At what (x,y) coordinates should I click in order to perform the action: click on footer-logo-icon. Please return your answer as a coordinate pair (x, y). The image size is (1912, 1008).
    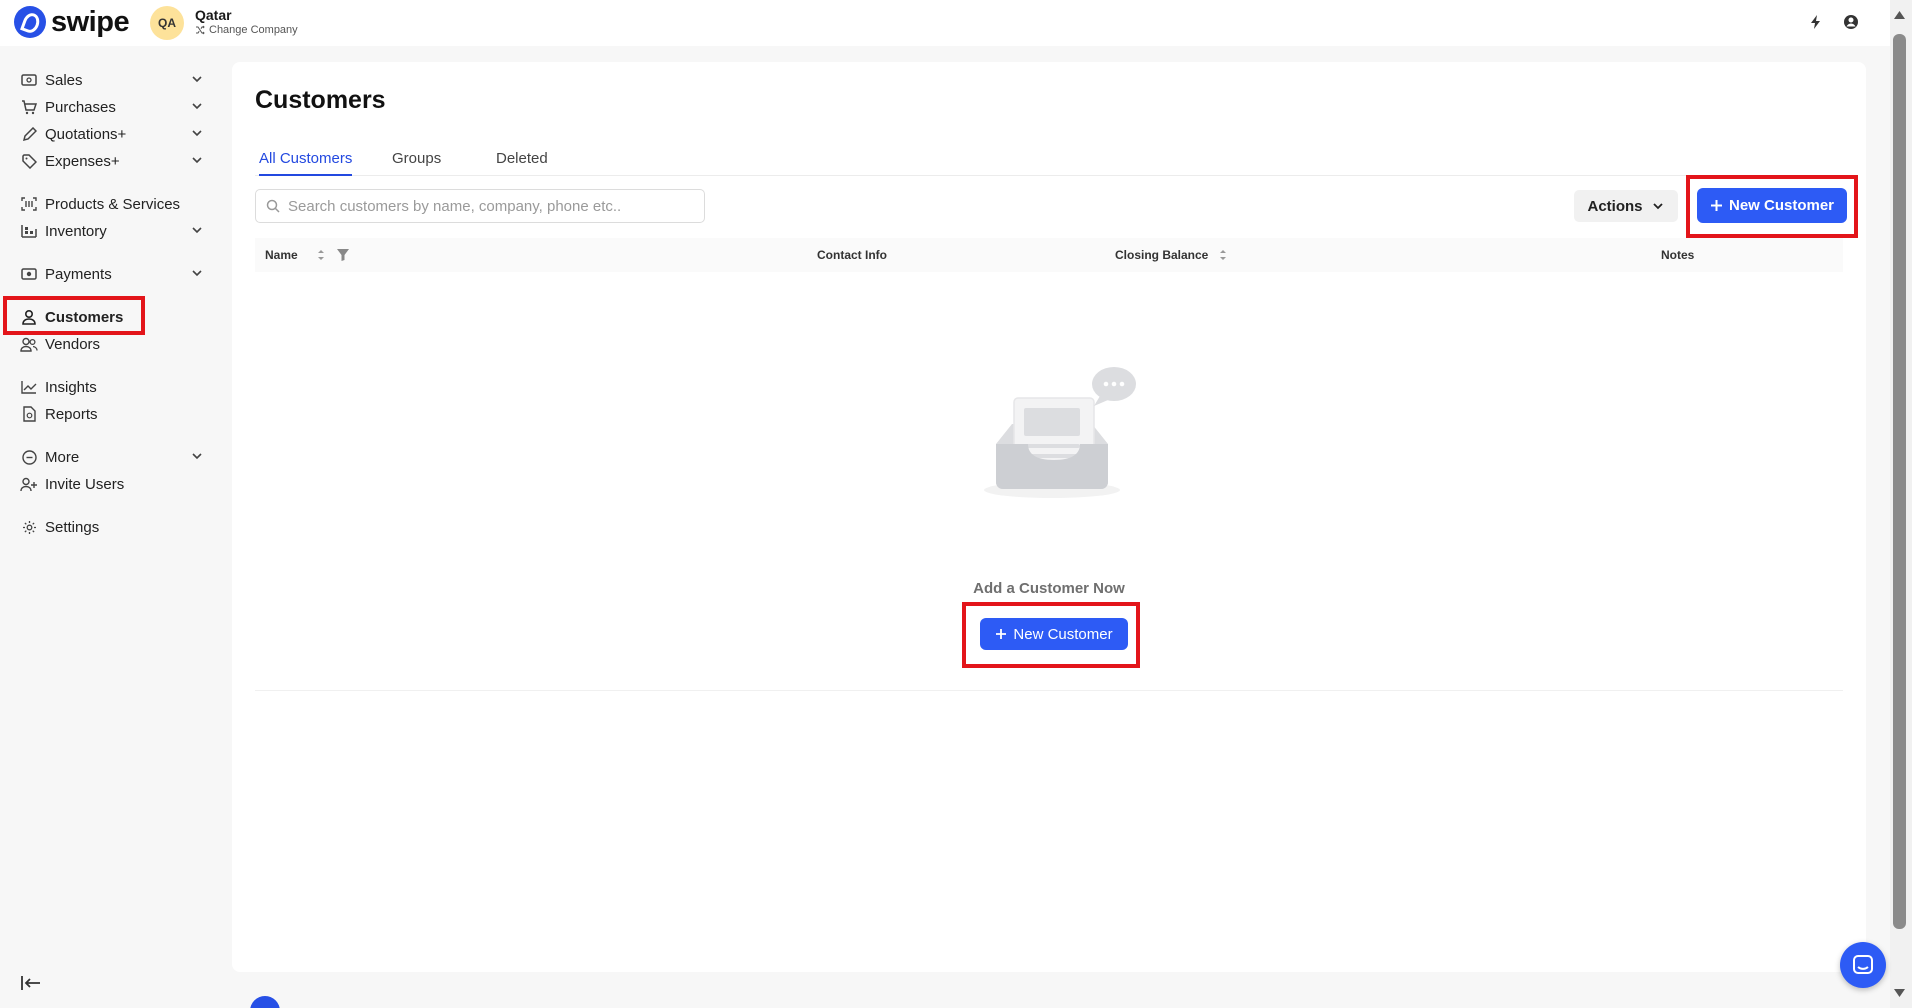
    Looking at the image, I should click on (265, 1002).